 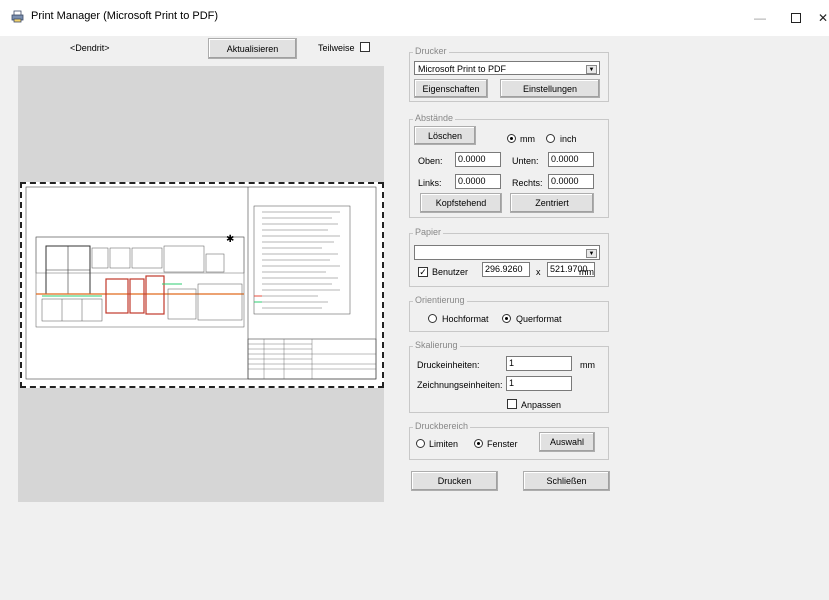 I want to click on margin-left-input: 0.0000, so click(x=478, y=181).